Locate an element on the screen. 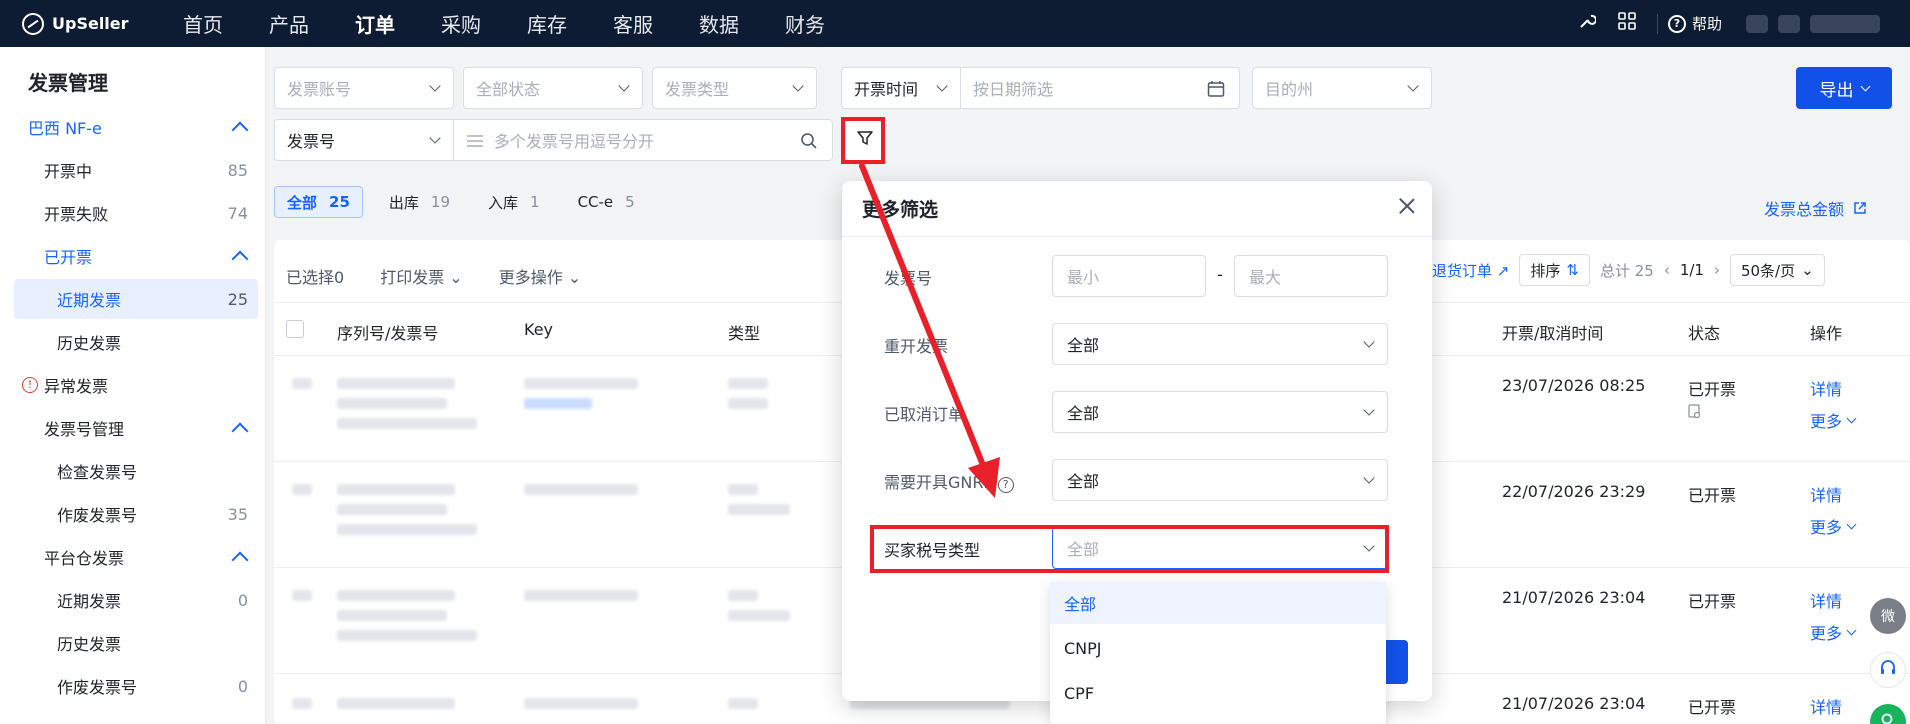  wechat-button: 微 is located at coordinates (1888, 616).